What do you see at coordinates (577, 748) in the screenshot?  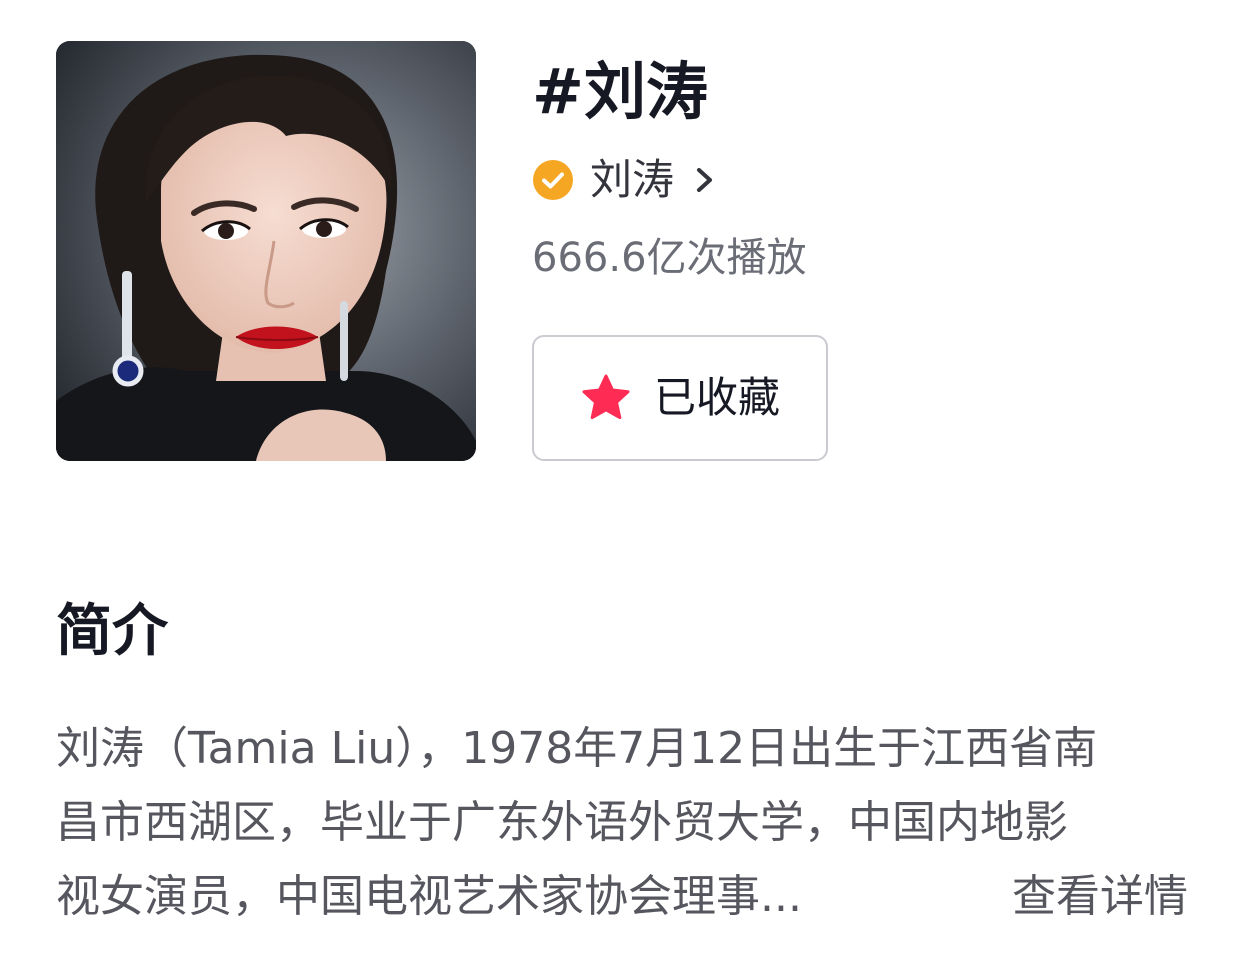 I see `intro-line: 刘涛（Tamia Liu），1978年7月12日出生于江西省南` at bounding box center [577, 748].